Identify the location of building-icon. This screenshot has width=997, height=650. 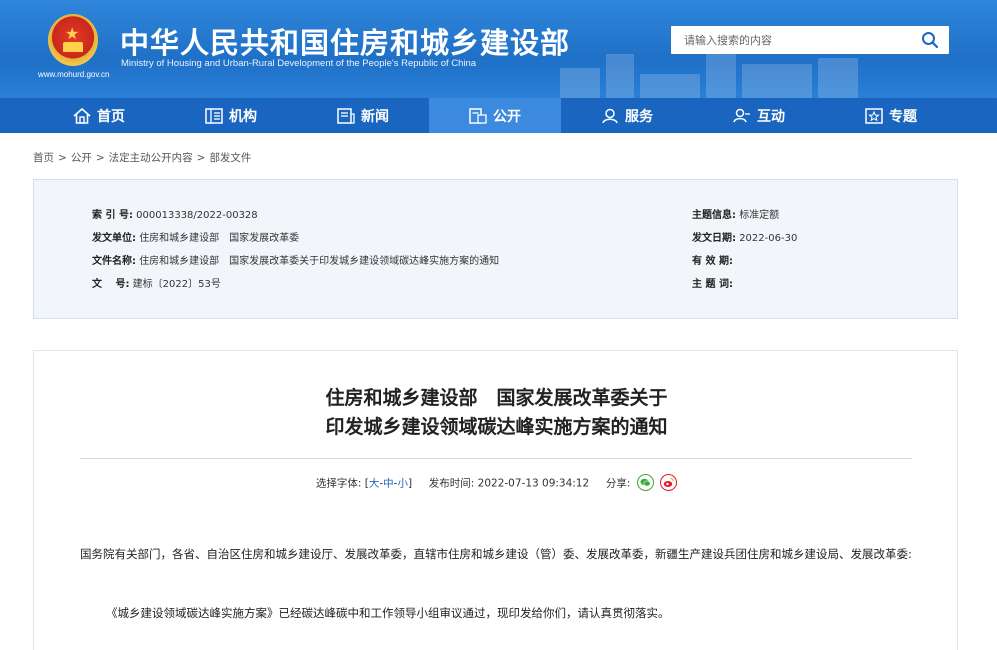
(214, 115).